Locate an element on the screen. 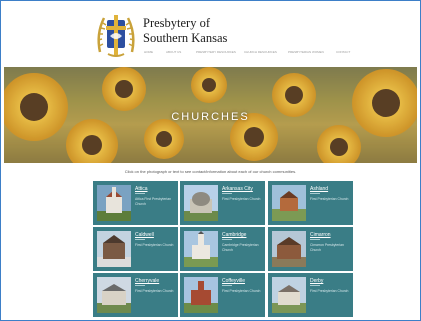  nav-item-contact: Contact is located at coordinates (343, 52).